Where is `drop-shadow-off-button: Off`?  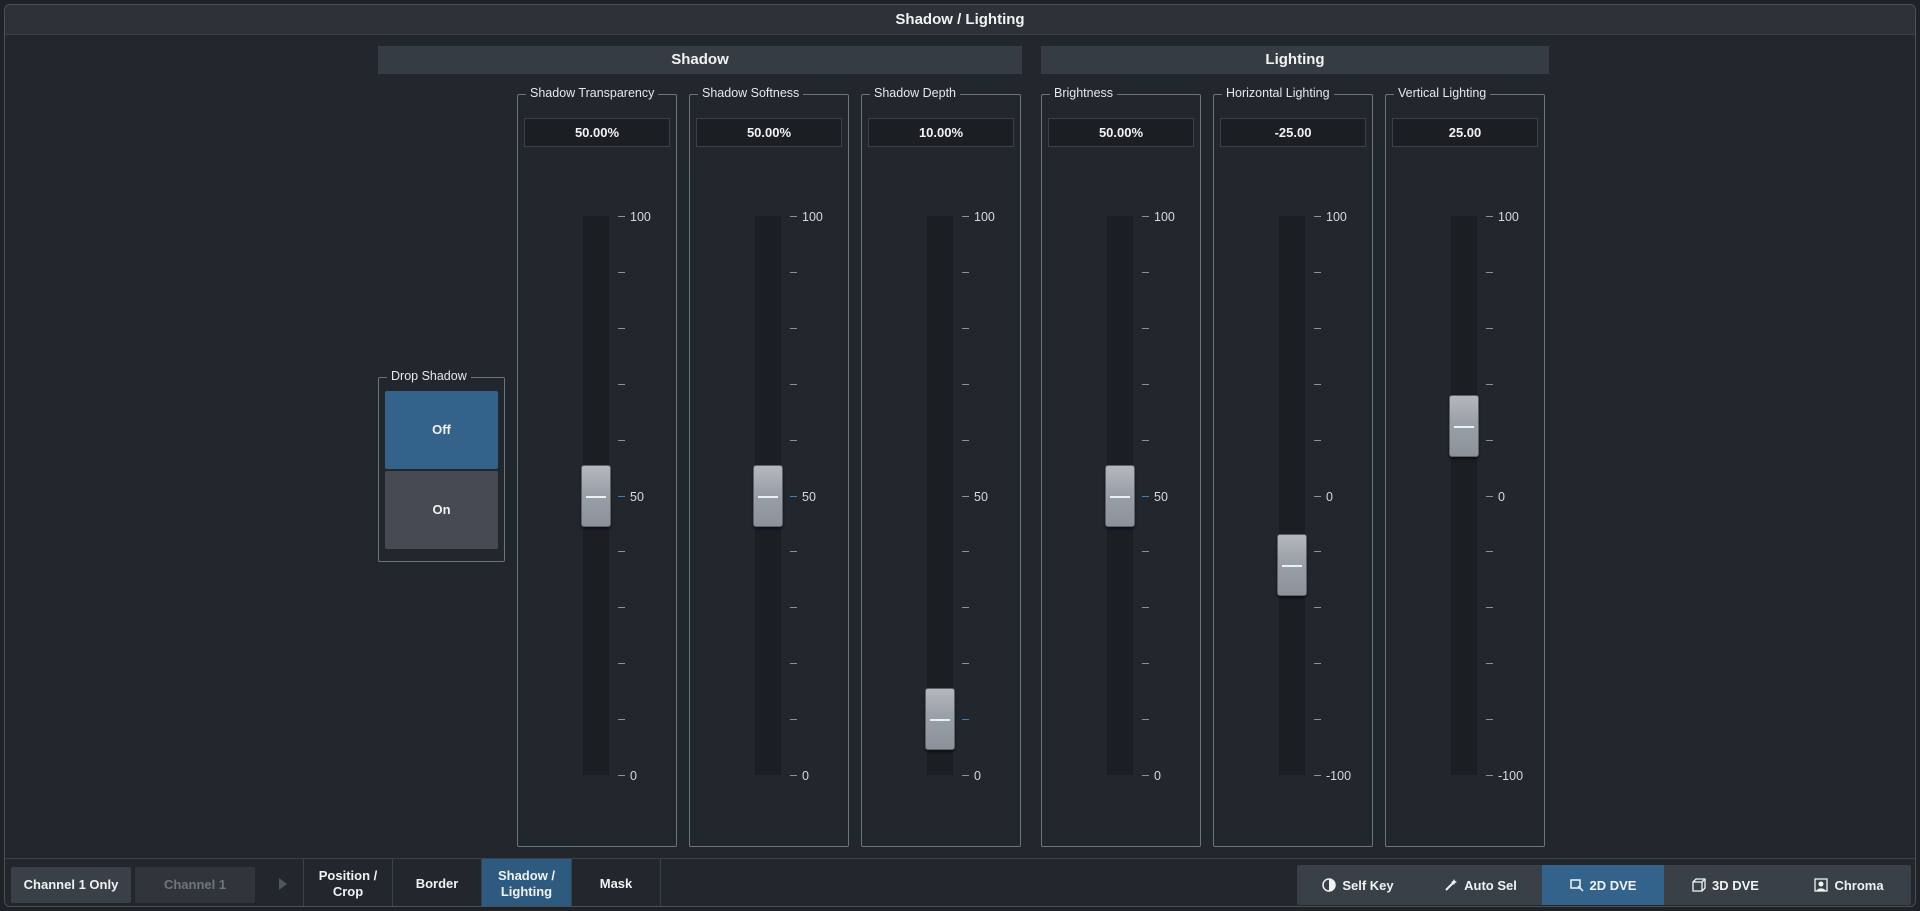 drop-shadow-off-button: Off is located at coordinates (441, 430).